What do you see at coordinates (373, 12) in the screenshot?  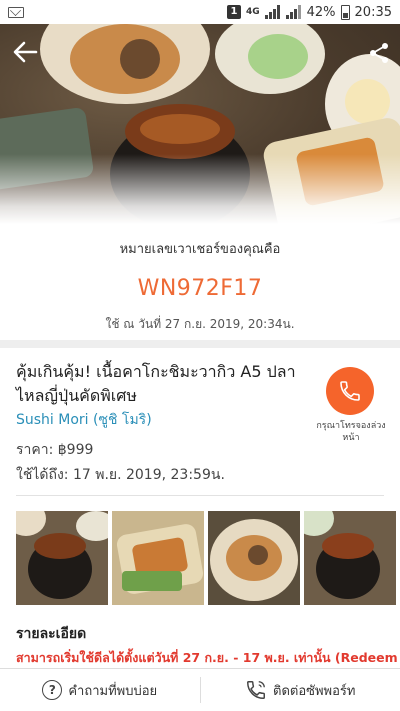 I see `clock: 20:35` at bounding box center [373, 12].